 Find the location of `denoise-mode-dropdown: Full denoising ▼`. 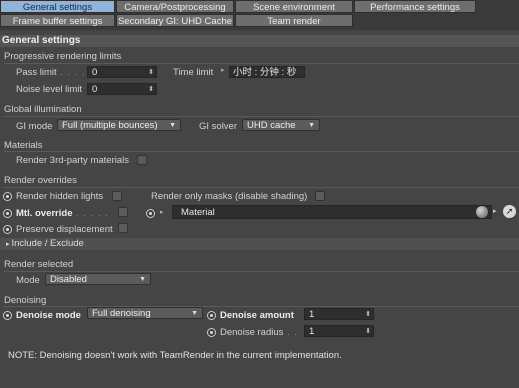

denoise-mode-dropdown: Full denoising ▼ is located at coordinates (145, 313).